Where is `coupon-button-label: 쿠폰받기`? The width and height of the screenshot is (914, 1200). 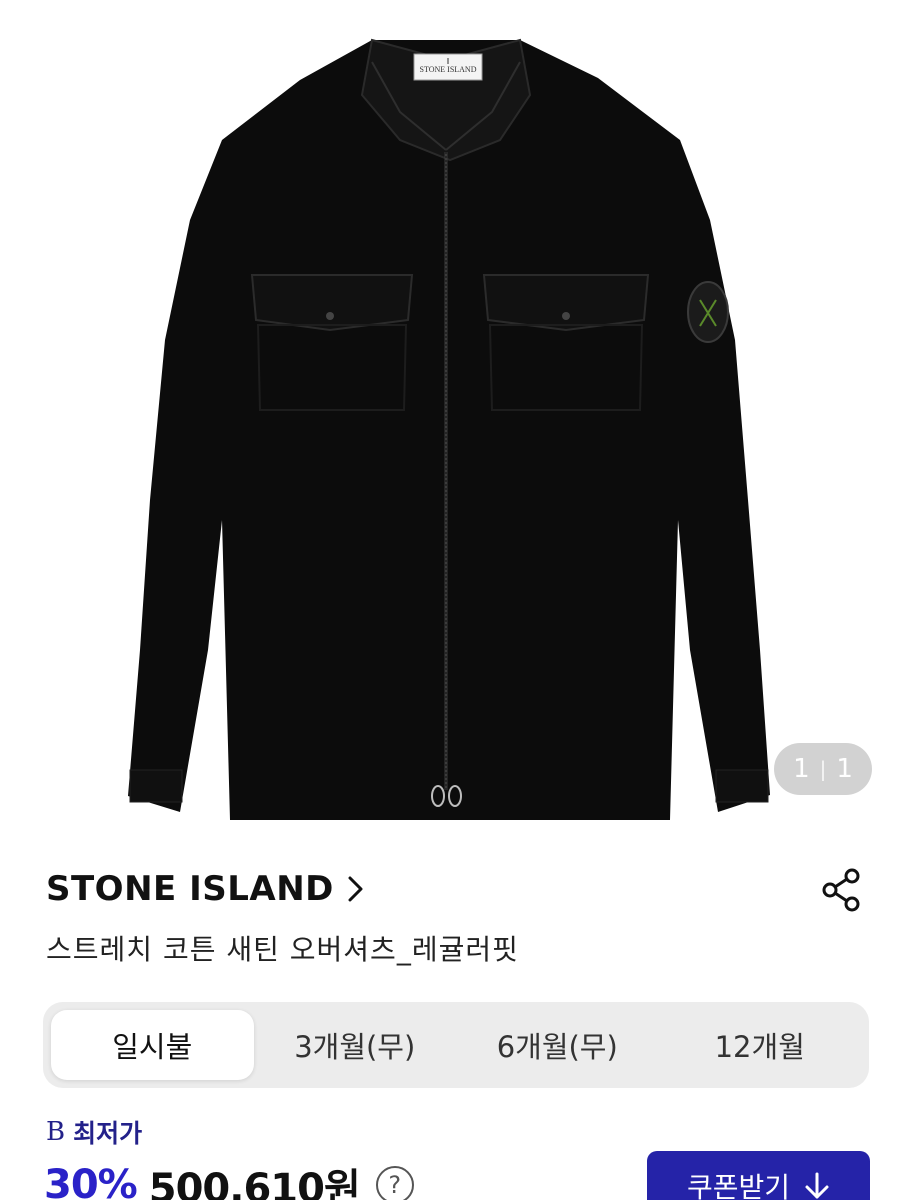 coupon-button-label: 쿠폰받기 is located at coordinates (738, 1185).